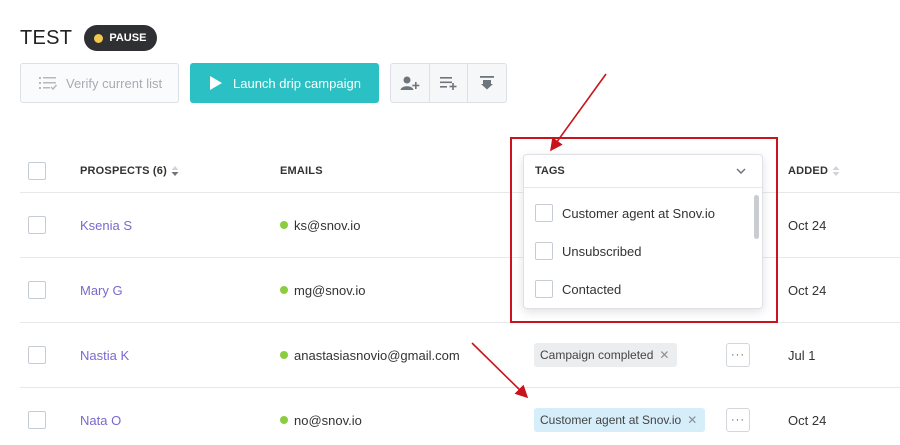  I want to click on add-prospect-icon, so click(410, 83).